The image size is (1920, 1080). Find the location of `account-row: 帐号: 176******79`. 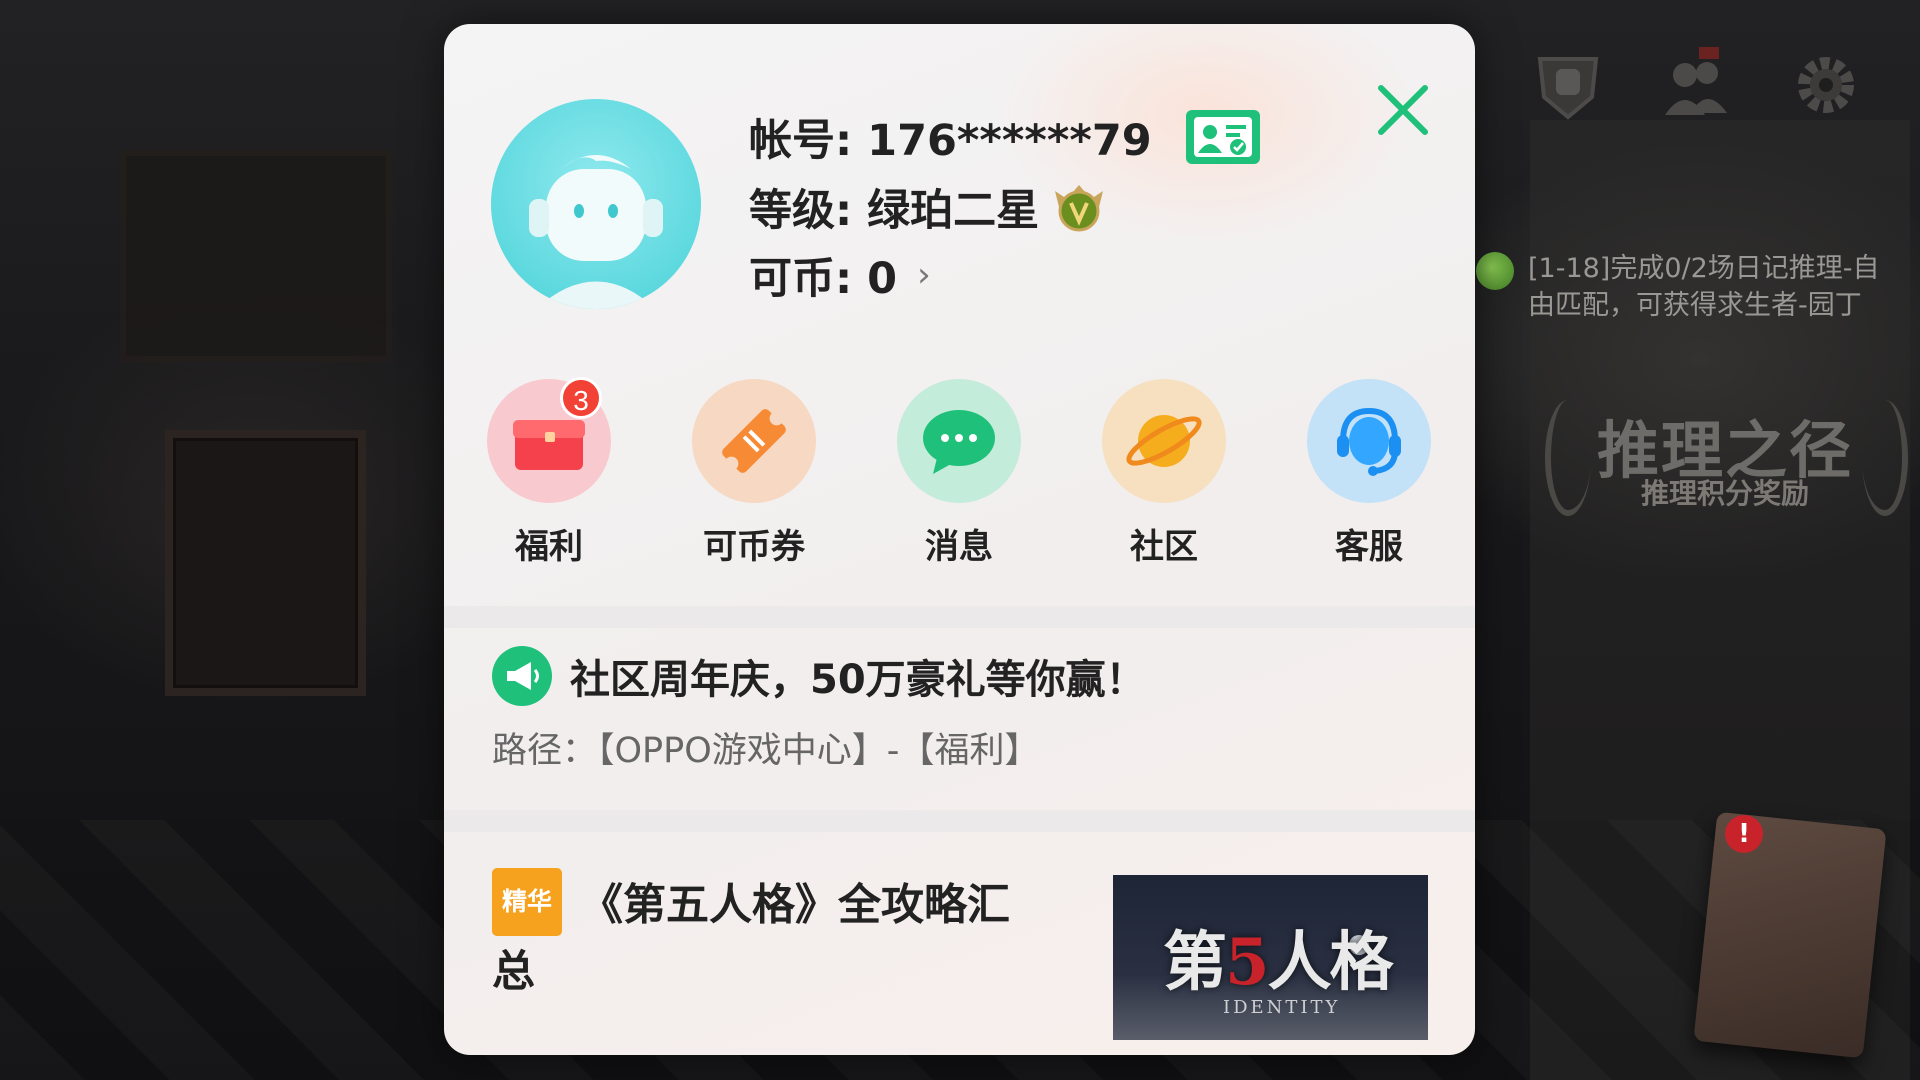

account-row: 帐号: 176******79 is located at coordinates (1004, 137).